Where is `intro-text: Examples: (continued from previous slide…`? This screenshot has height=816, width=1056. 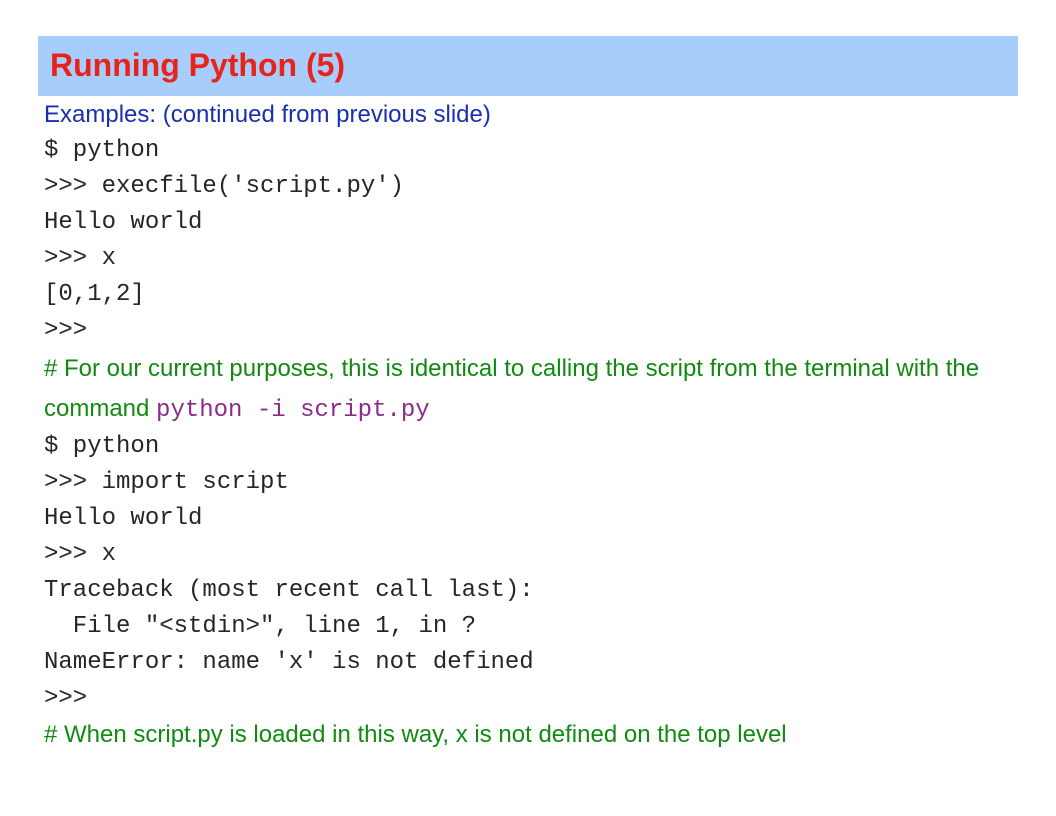
intro-text: Examples: (continued from previous slide… is located at coordinates (267, 114).